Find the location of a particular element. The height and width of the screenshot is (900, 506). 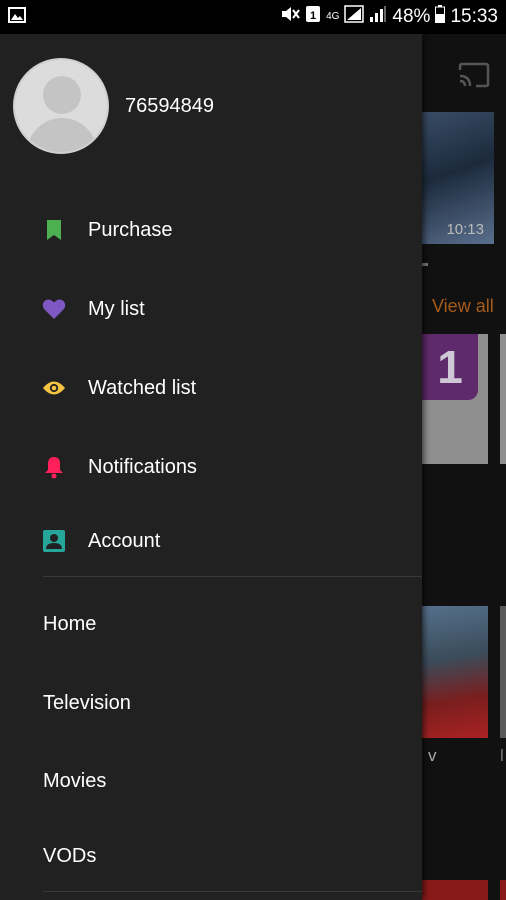

nav-item-television: Television is located at coordinates (211, 703).